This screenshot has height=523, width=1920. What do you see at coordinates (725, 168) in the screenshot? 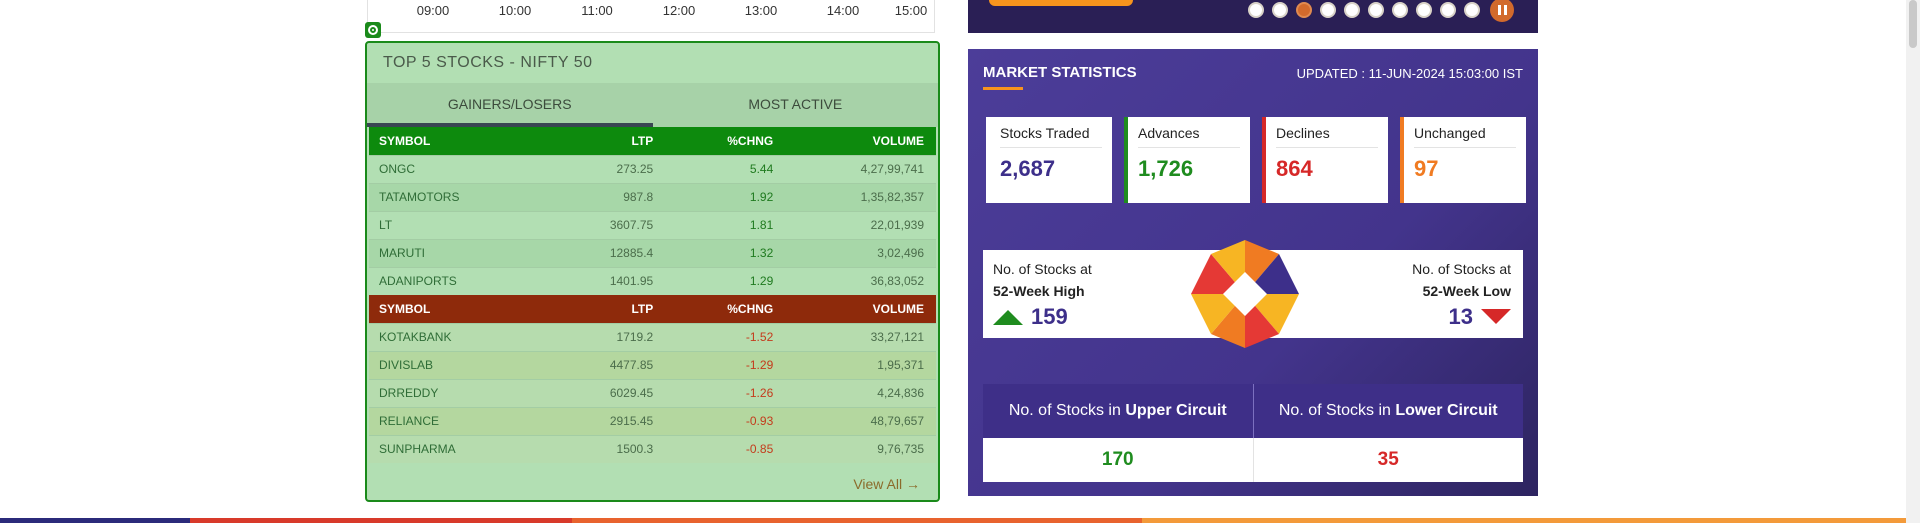
I see `chng-cell: 5.44` at bounding box center [725, 168].